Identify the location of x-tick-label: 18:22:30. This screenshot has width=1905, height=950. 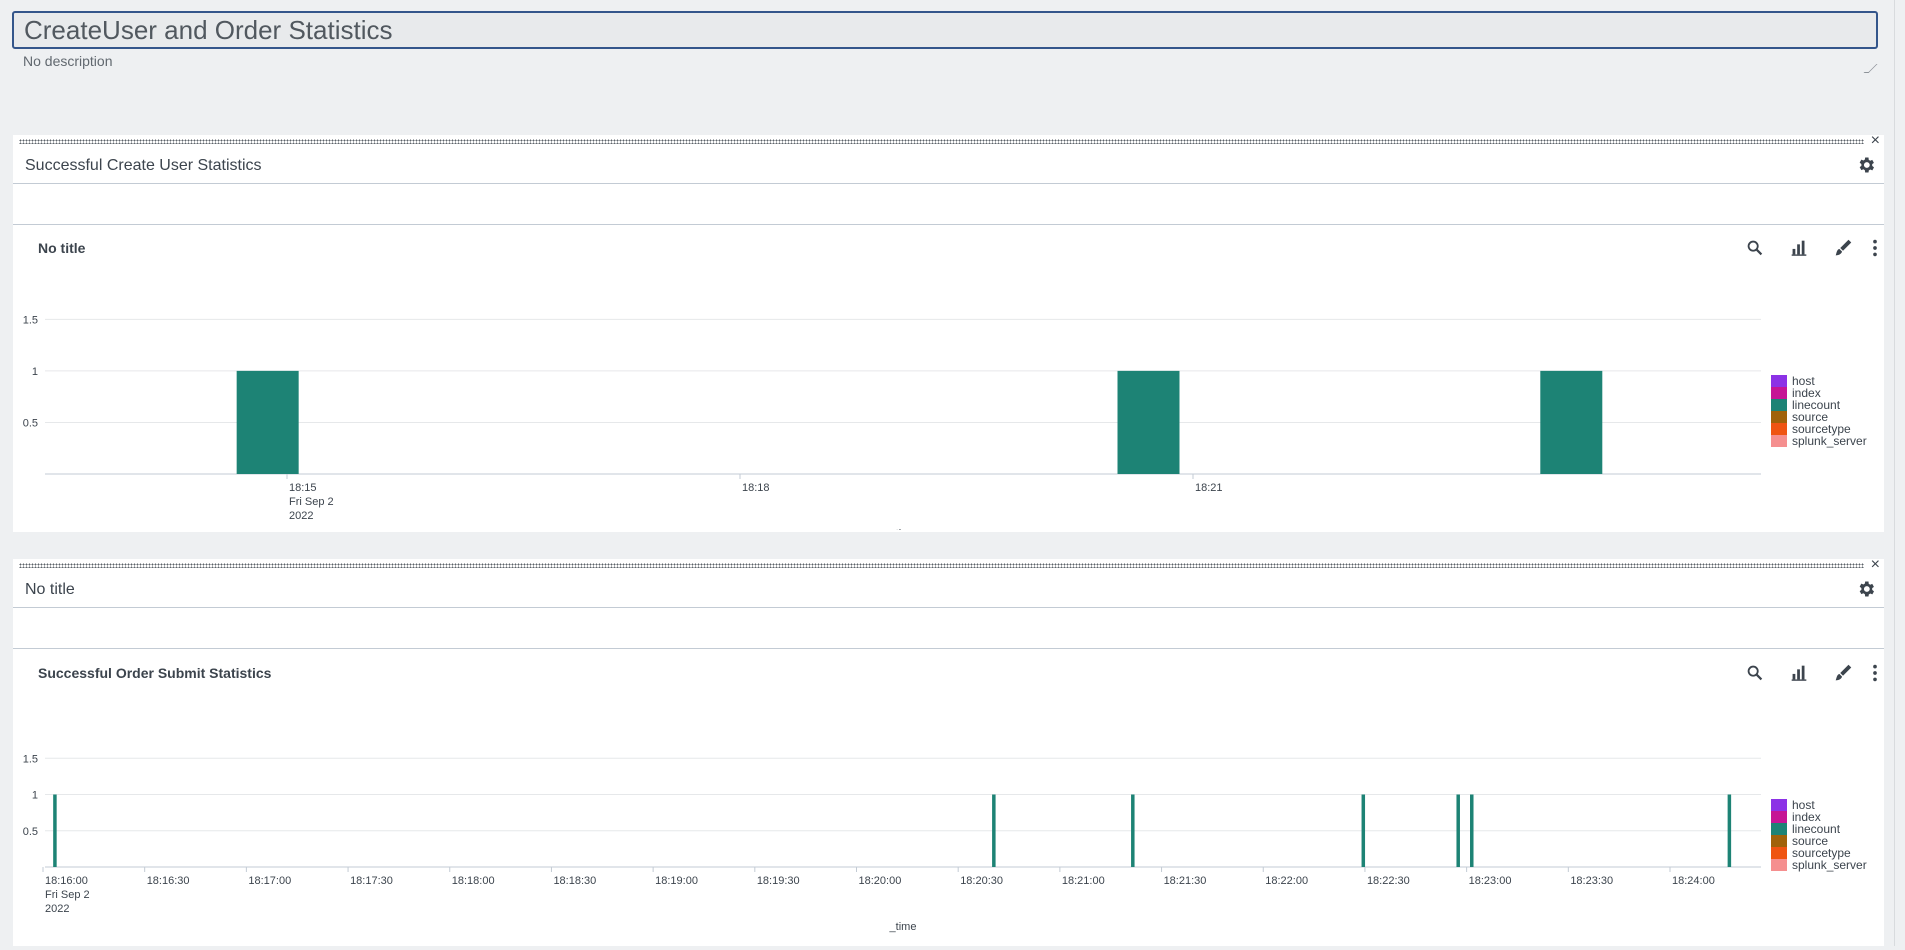
(1388, 881).